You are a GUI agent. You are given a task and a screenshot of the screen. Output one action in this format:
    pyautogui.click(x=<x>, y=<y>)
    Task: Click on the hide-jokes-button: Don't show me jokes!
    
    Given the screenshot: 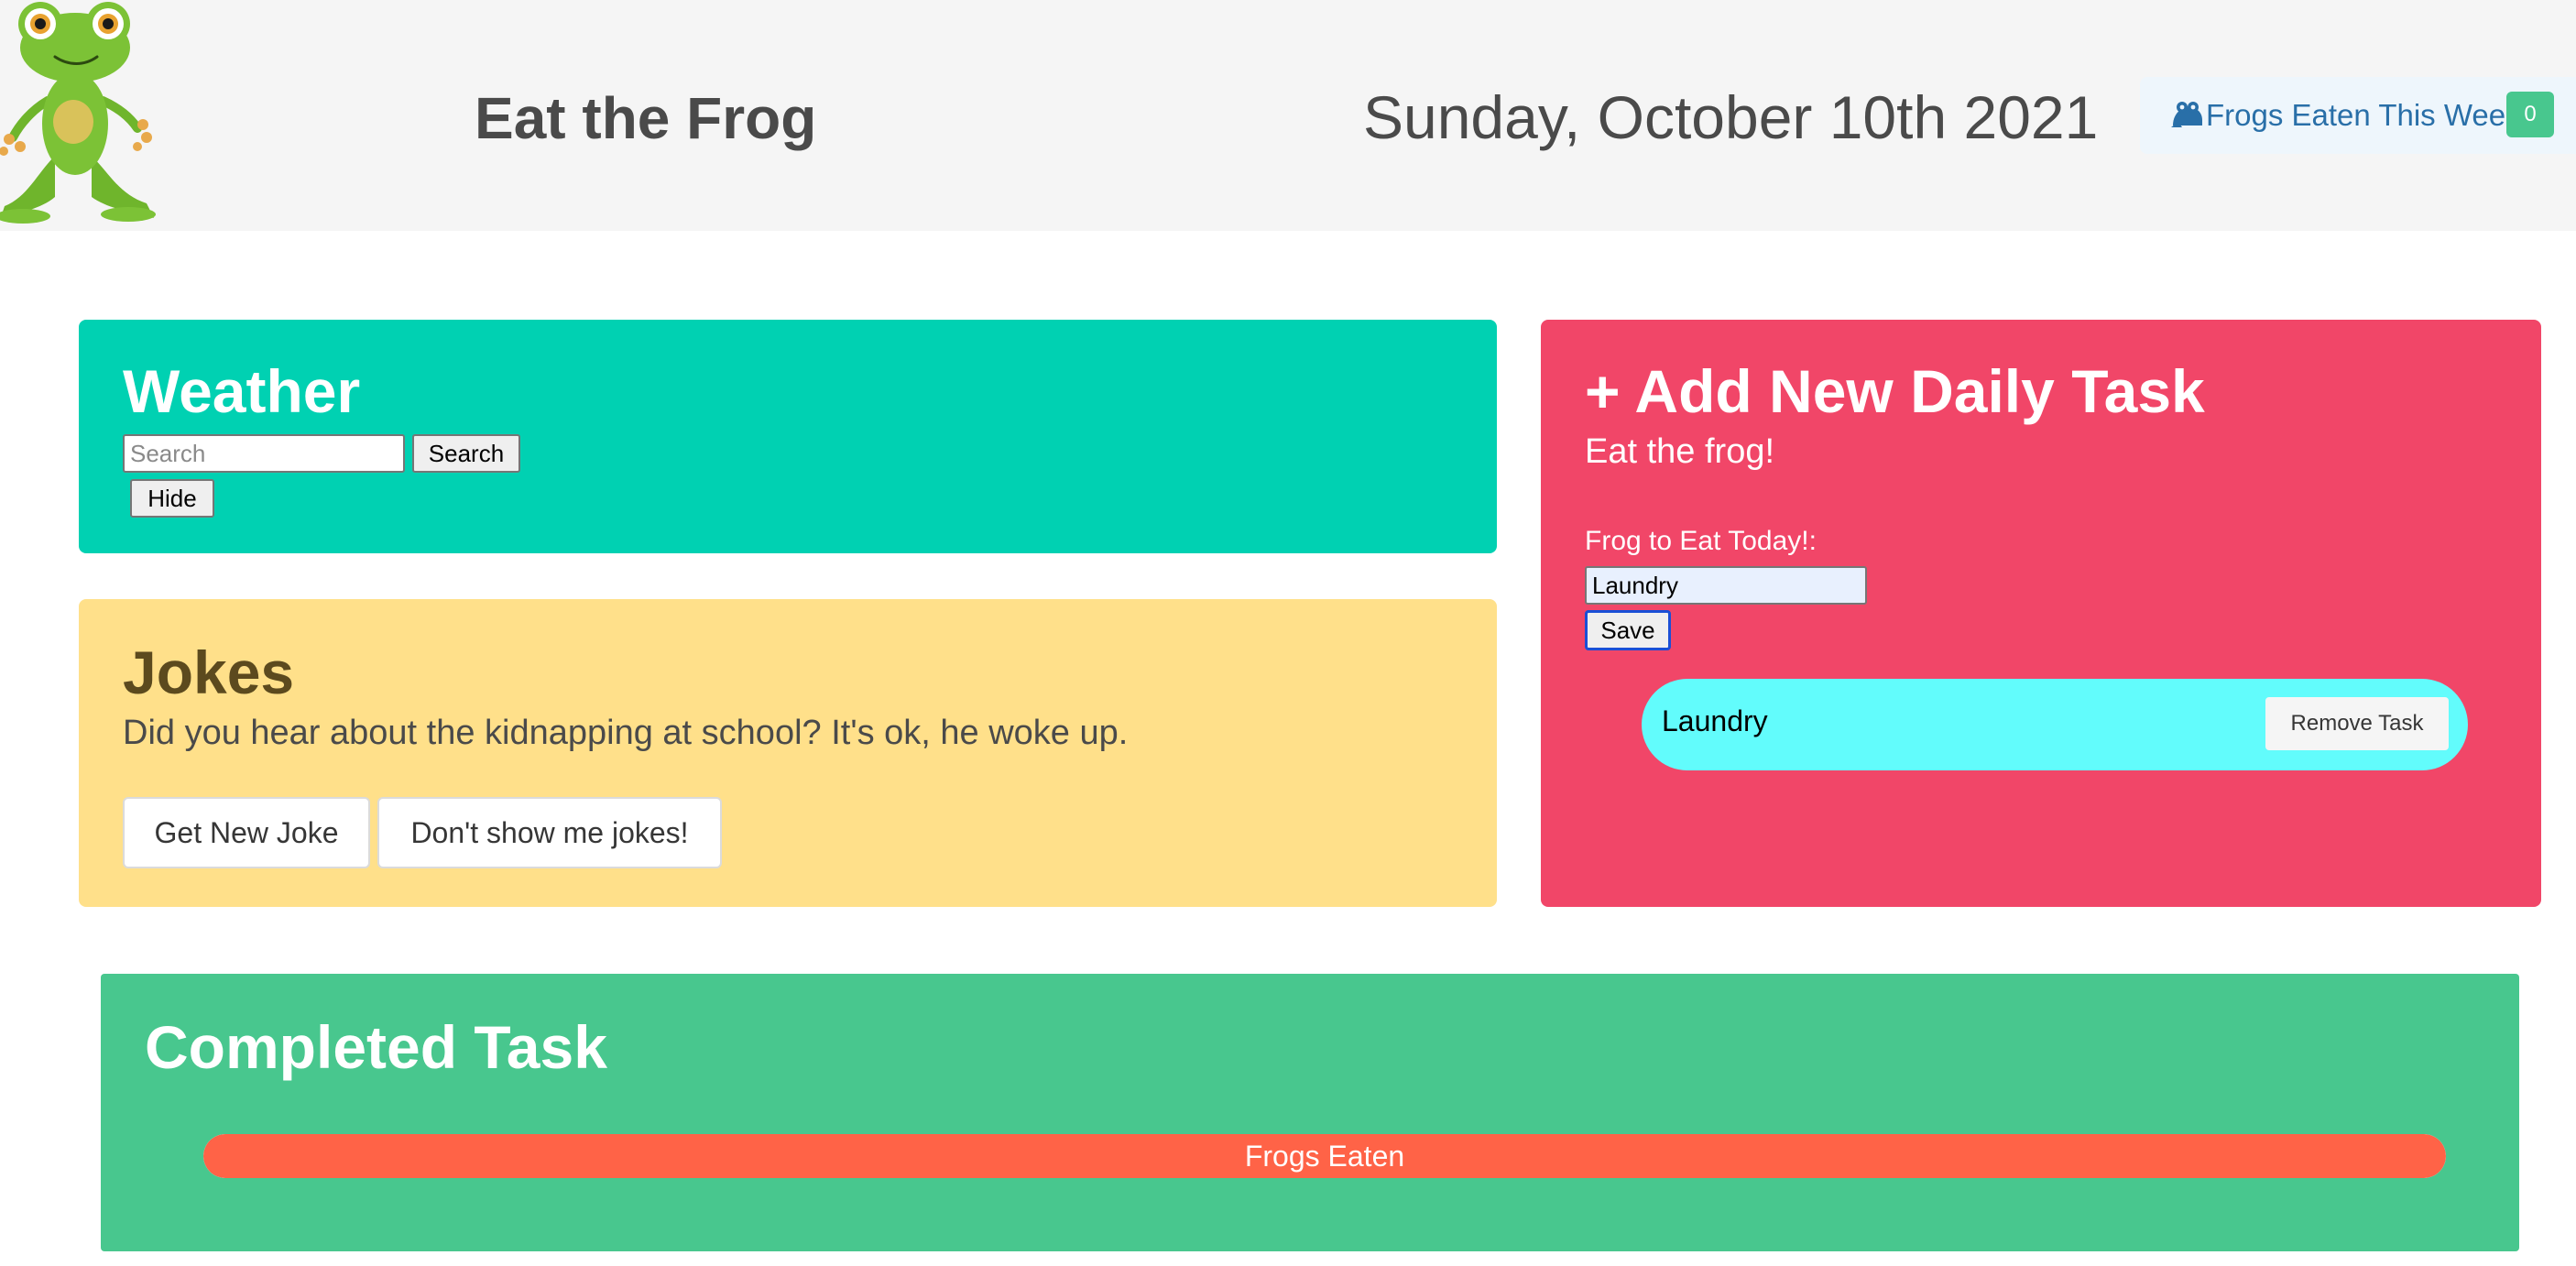 What is the action you would take?
    pyautogui.click(x=550, y=832)
    